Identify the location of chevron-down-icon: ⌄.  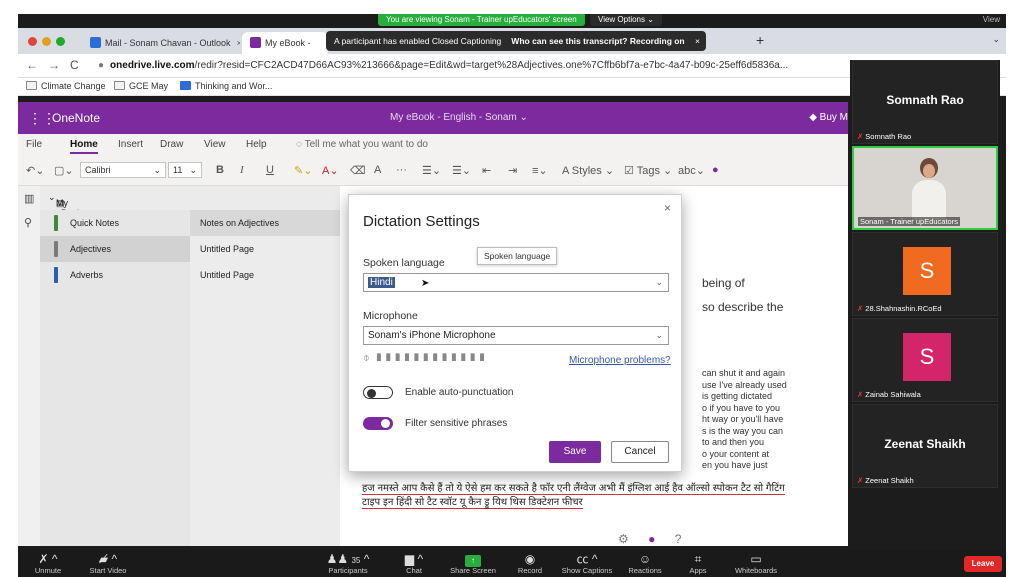
(996, 39).